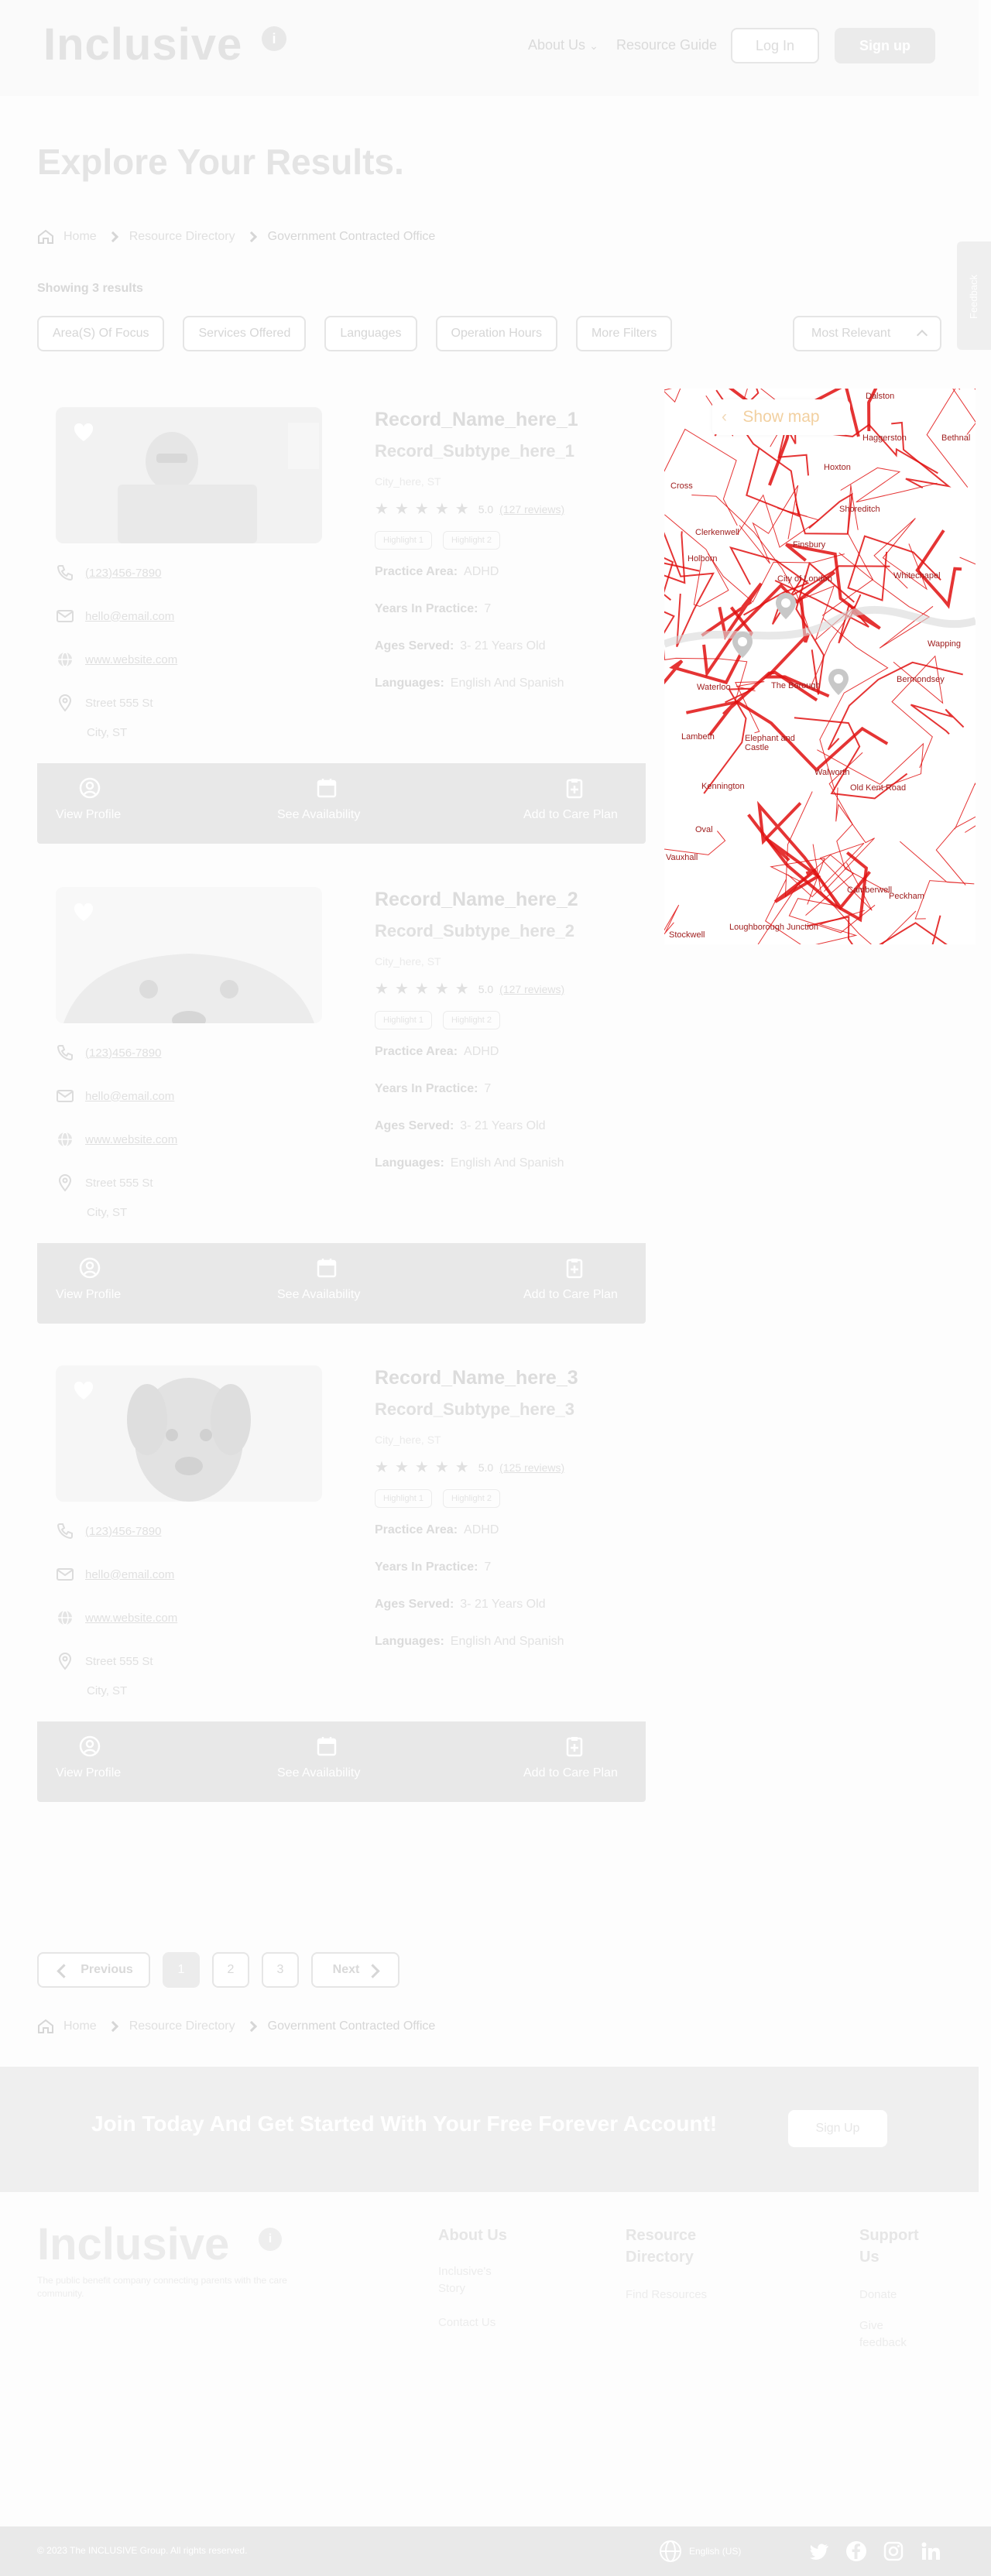 The image size is (991, 2576). Describe the element at coordinates (723, 786) in the screenshot. I see `map-place-label: Kennington` at that location.